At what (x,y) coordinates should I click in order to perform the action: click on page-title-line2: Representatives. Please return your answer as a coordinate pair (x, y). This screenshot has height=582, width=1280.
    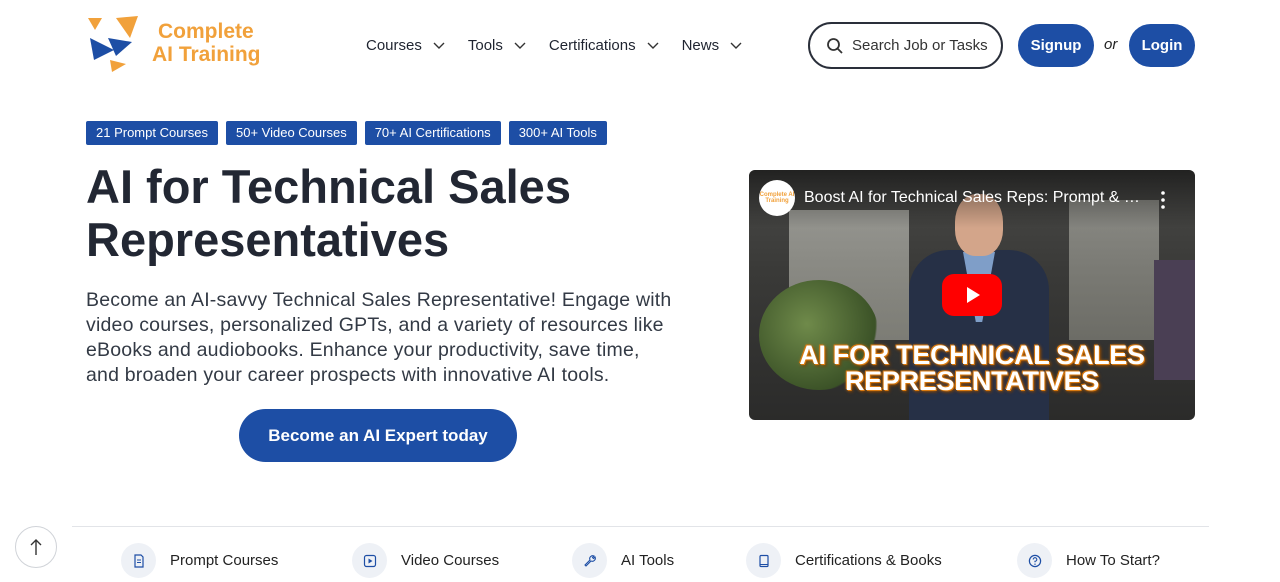
    Looking at the image, I should click on (268, 239).